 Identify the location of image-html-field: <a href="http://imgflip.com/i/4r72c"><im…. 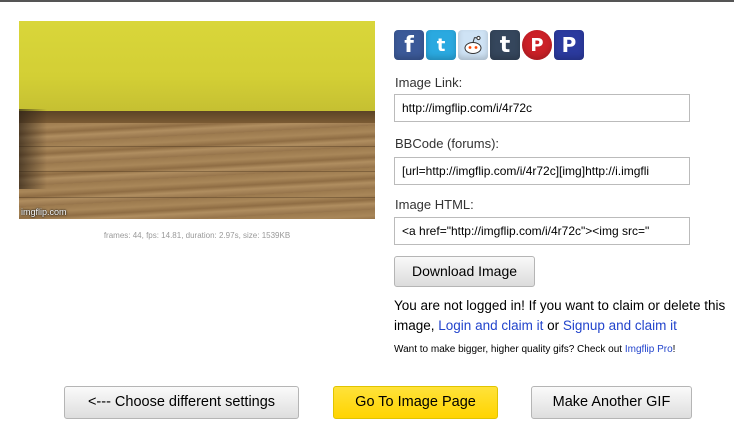
(542, 231).